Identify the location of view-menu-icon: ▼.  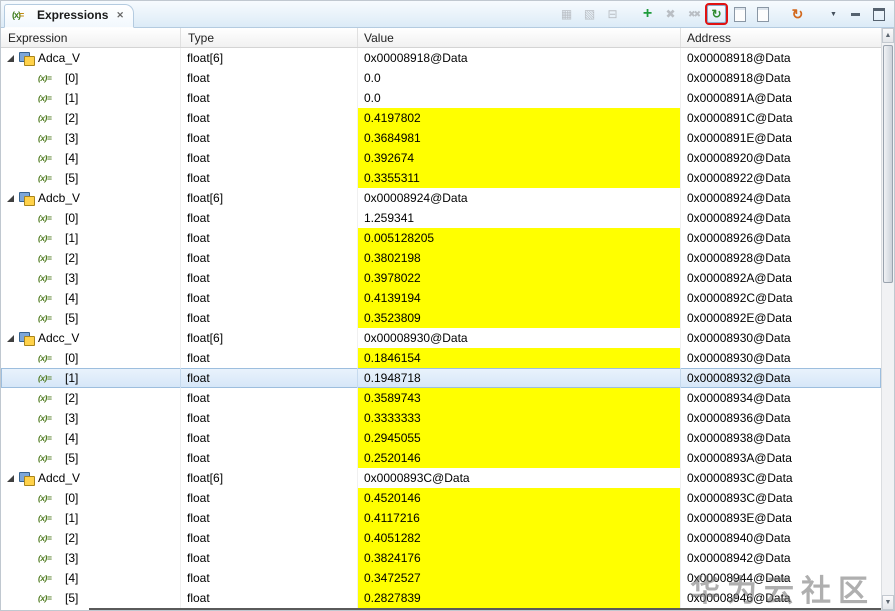
(832, 14).